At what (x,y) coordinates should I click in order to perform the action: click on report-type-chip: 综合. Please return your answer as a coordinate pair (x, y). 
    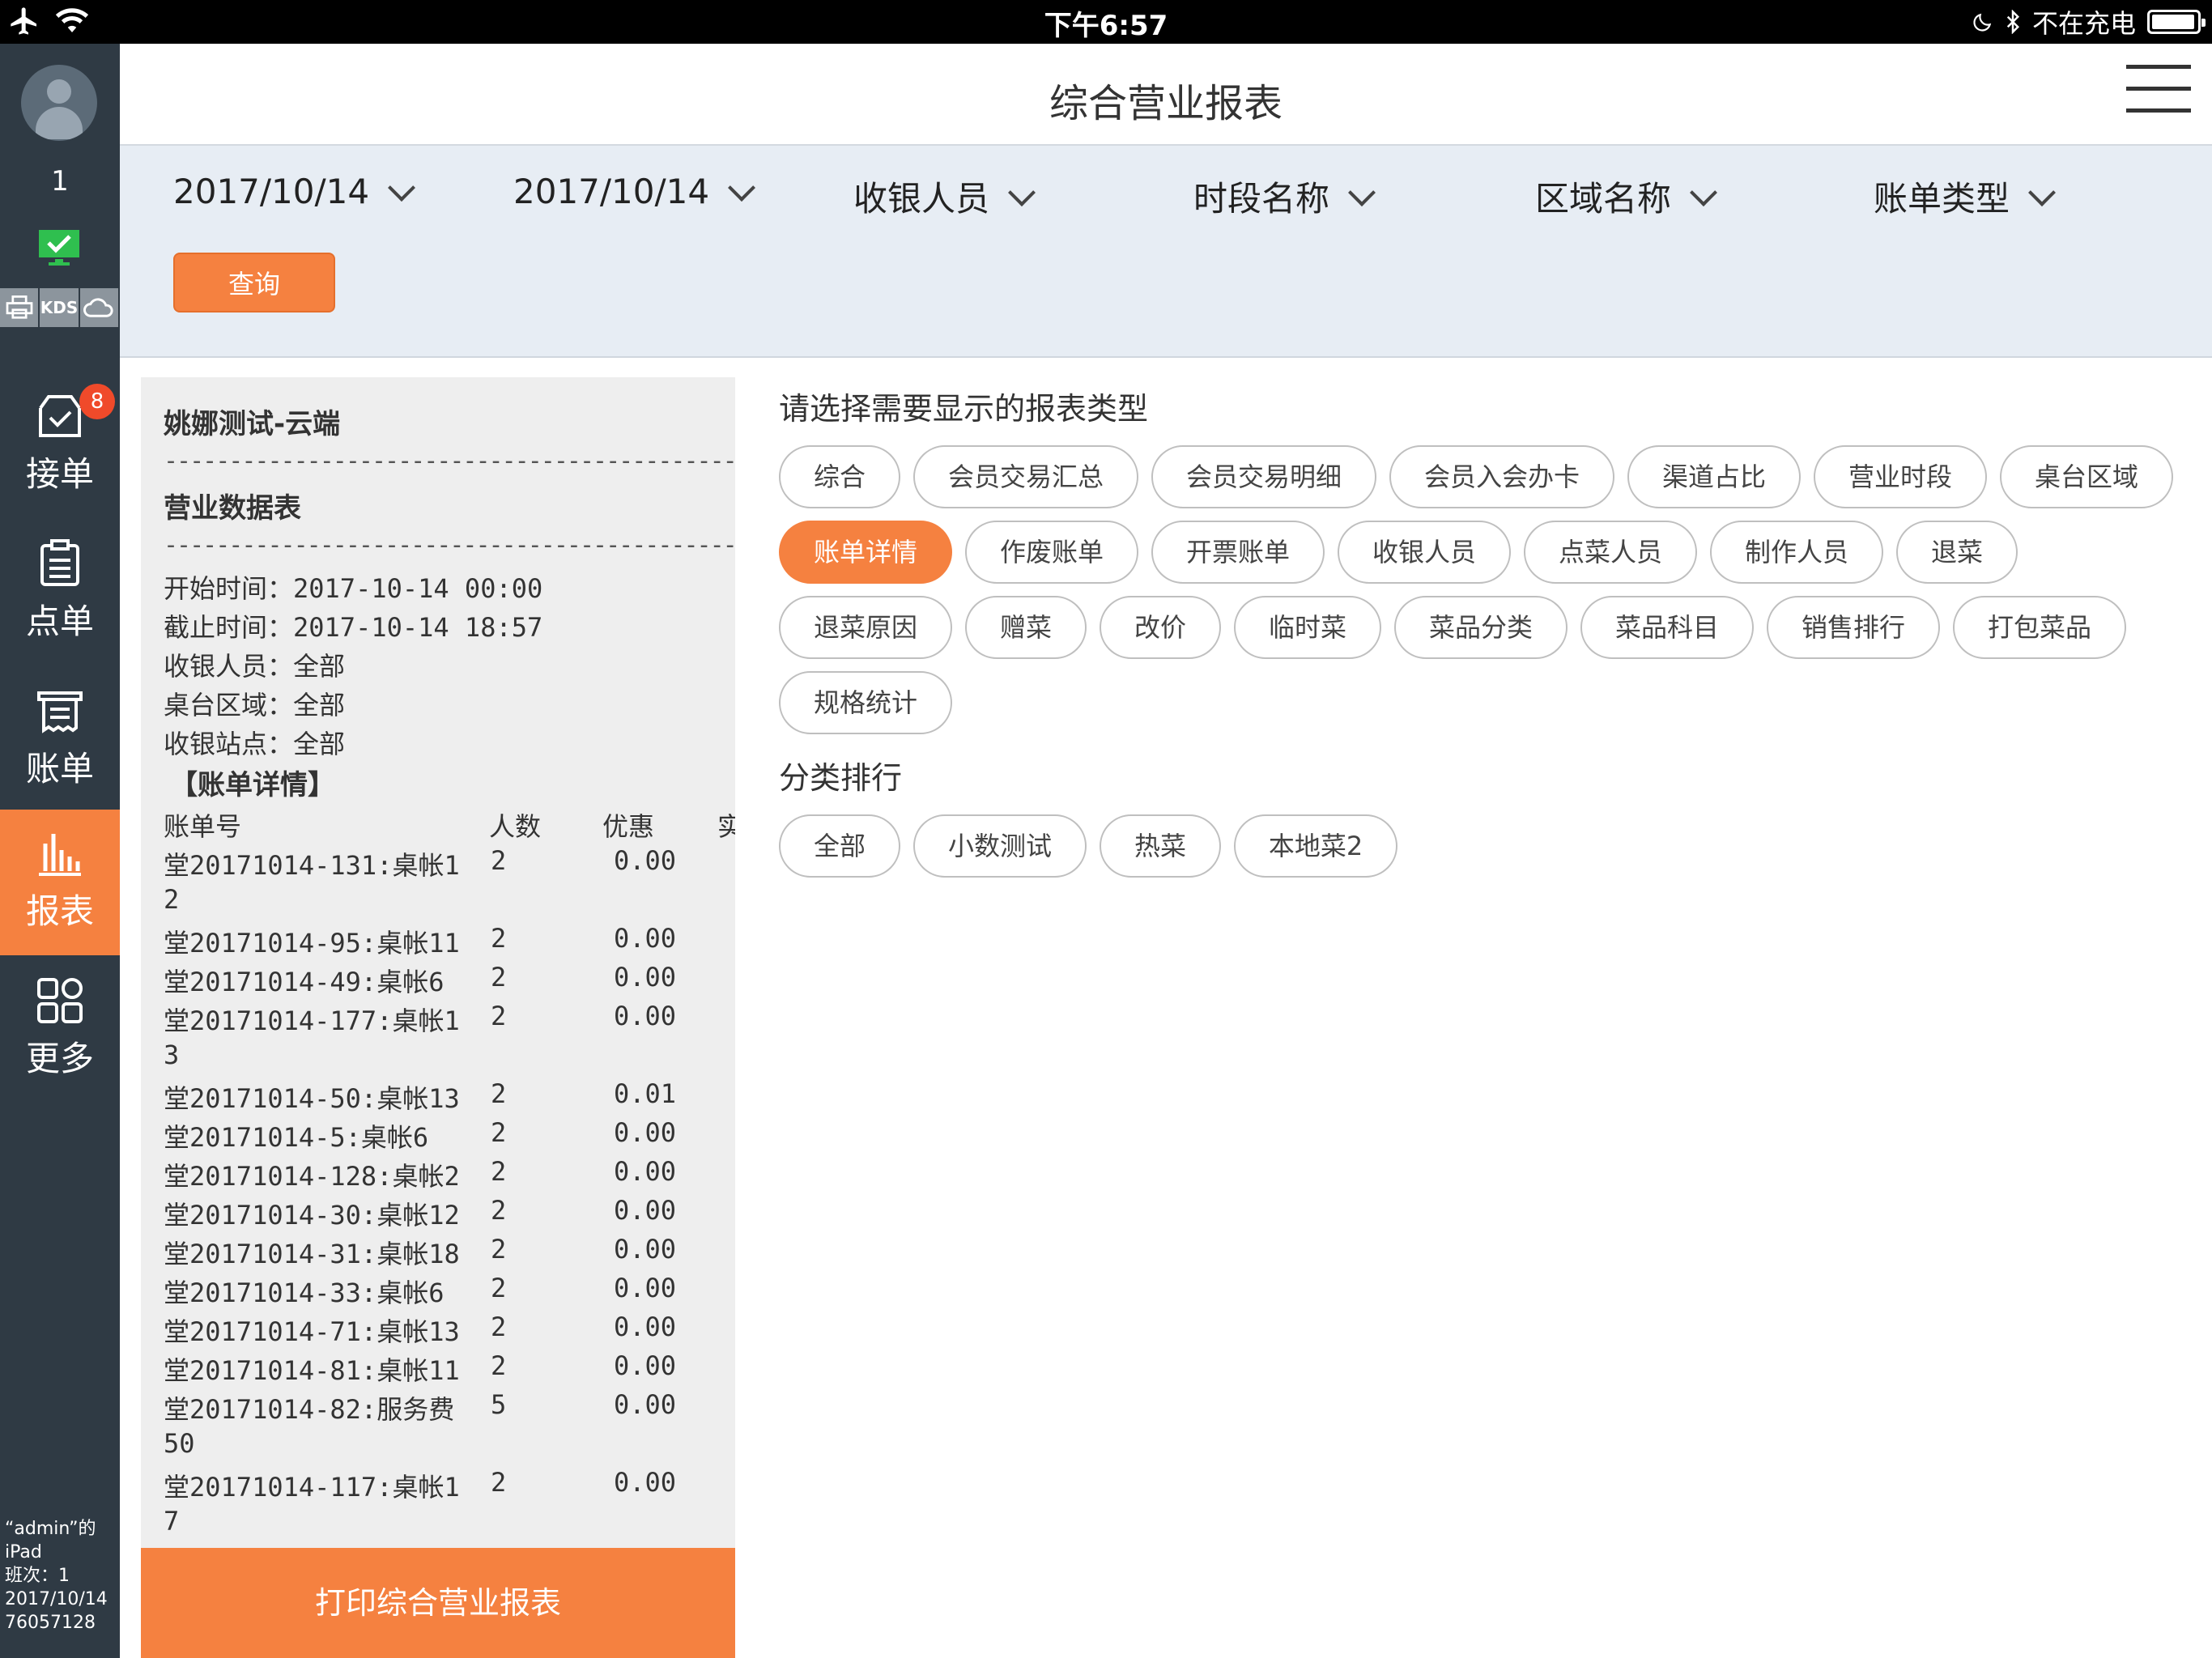
    Looking at the image, I should click on (840, 476).